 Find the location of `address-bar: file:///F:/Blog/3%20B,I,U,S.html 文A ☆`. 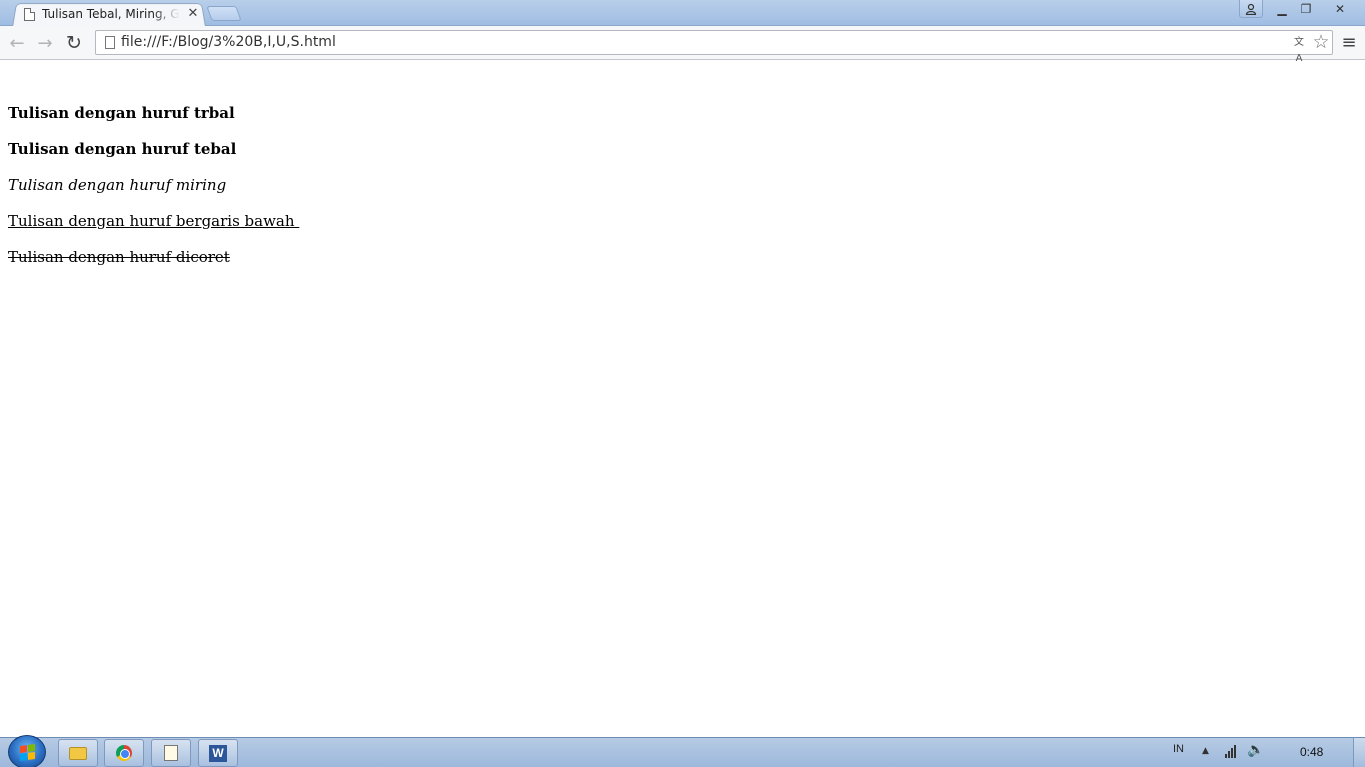

address-bar: file:///F:/Blog/3%20B,I,U,S.html 文A ☆ is located at coordinates (714, 47).